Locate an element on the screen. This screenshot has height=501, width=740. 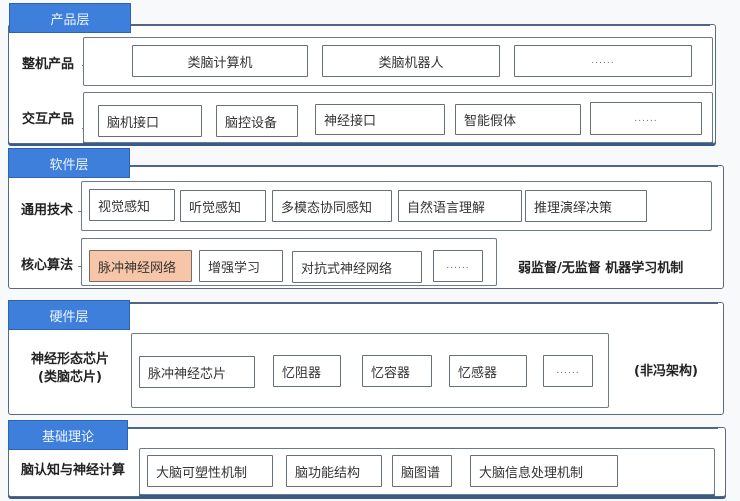
item-nlu: 自然语言理解 is located at coordinates (460, 206).